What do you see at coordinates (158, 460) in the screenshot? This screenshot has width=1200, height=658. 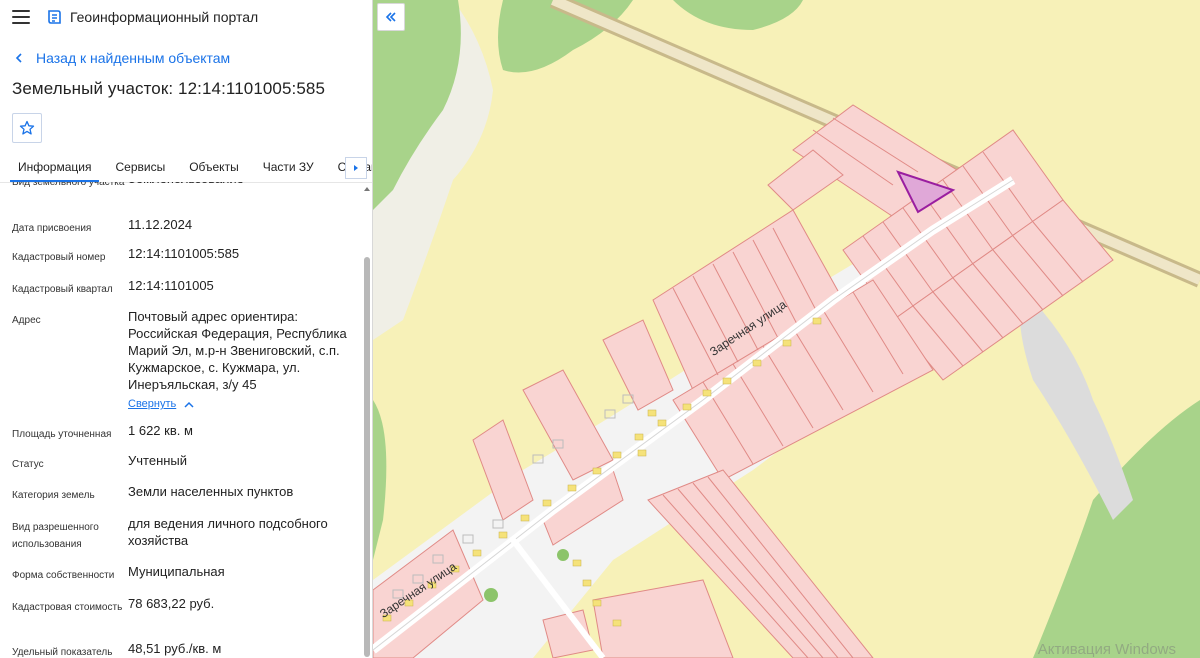 I see `info-value: Учтенный` at bounding box center [158, 460].